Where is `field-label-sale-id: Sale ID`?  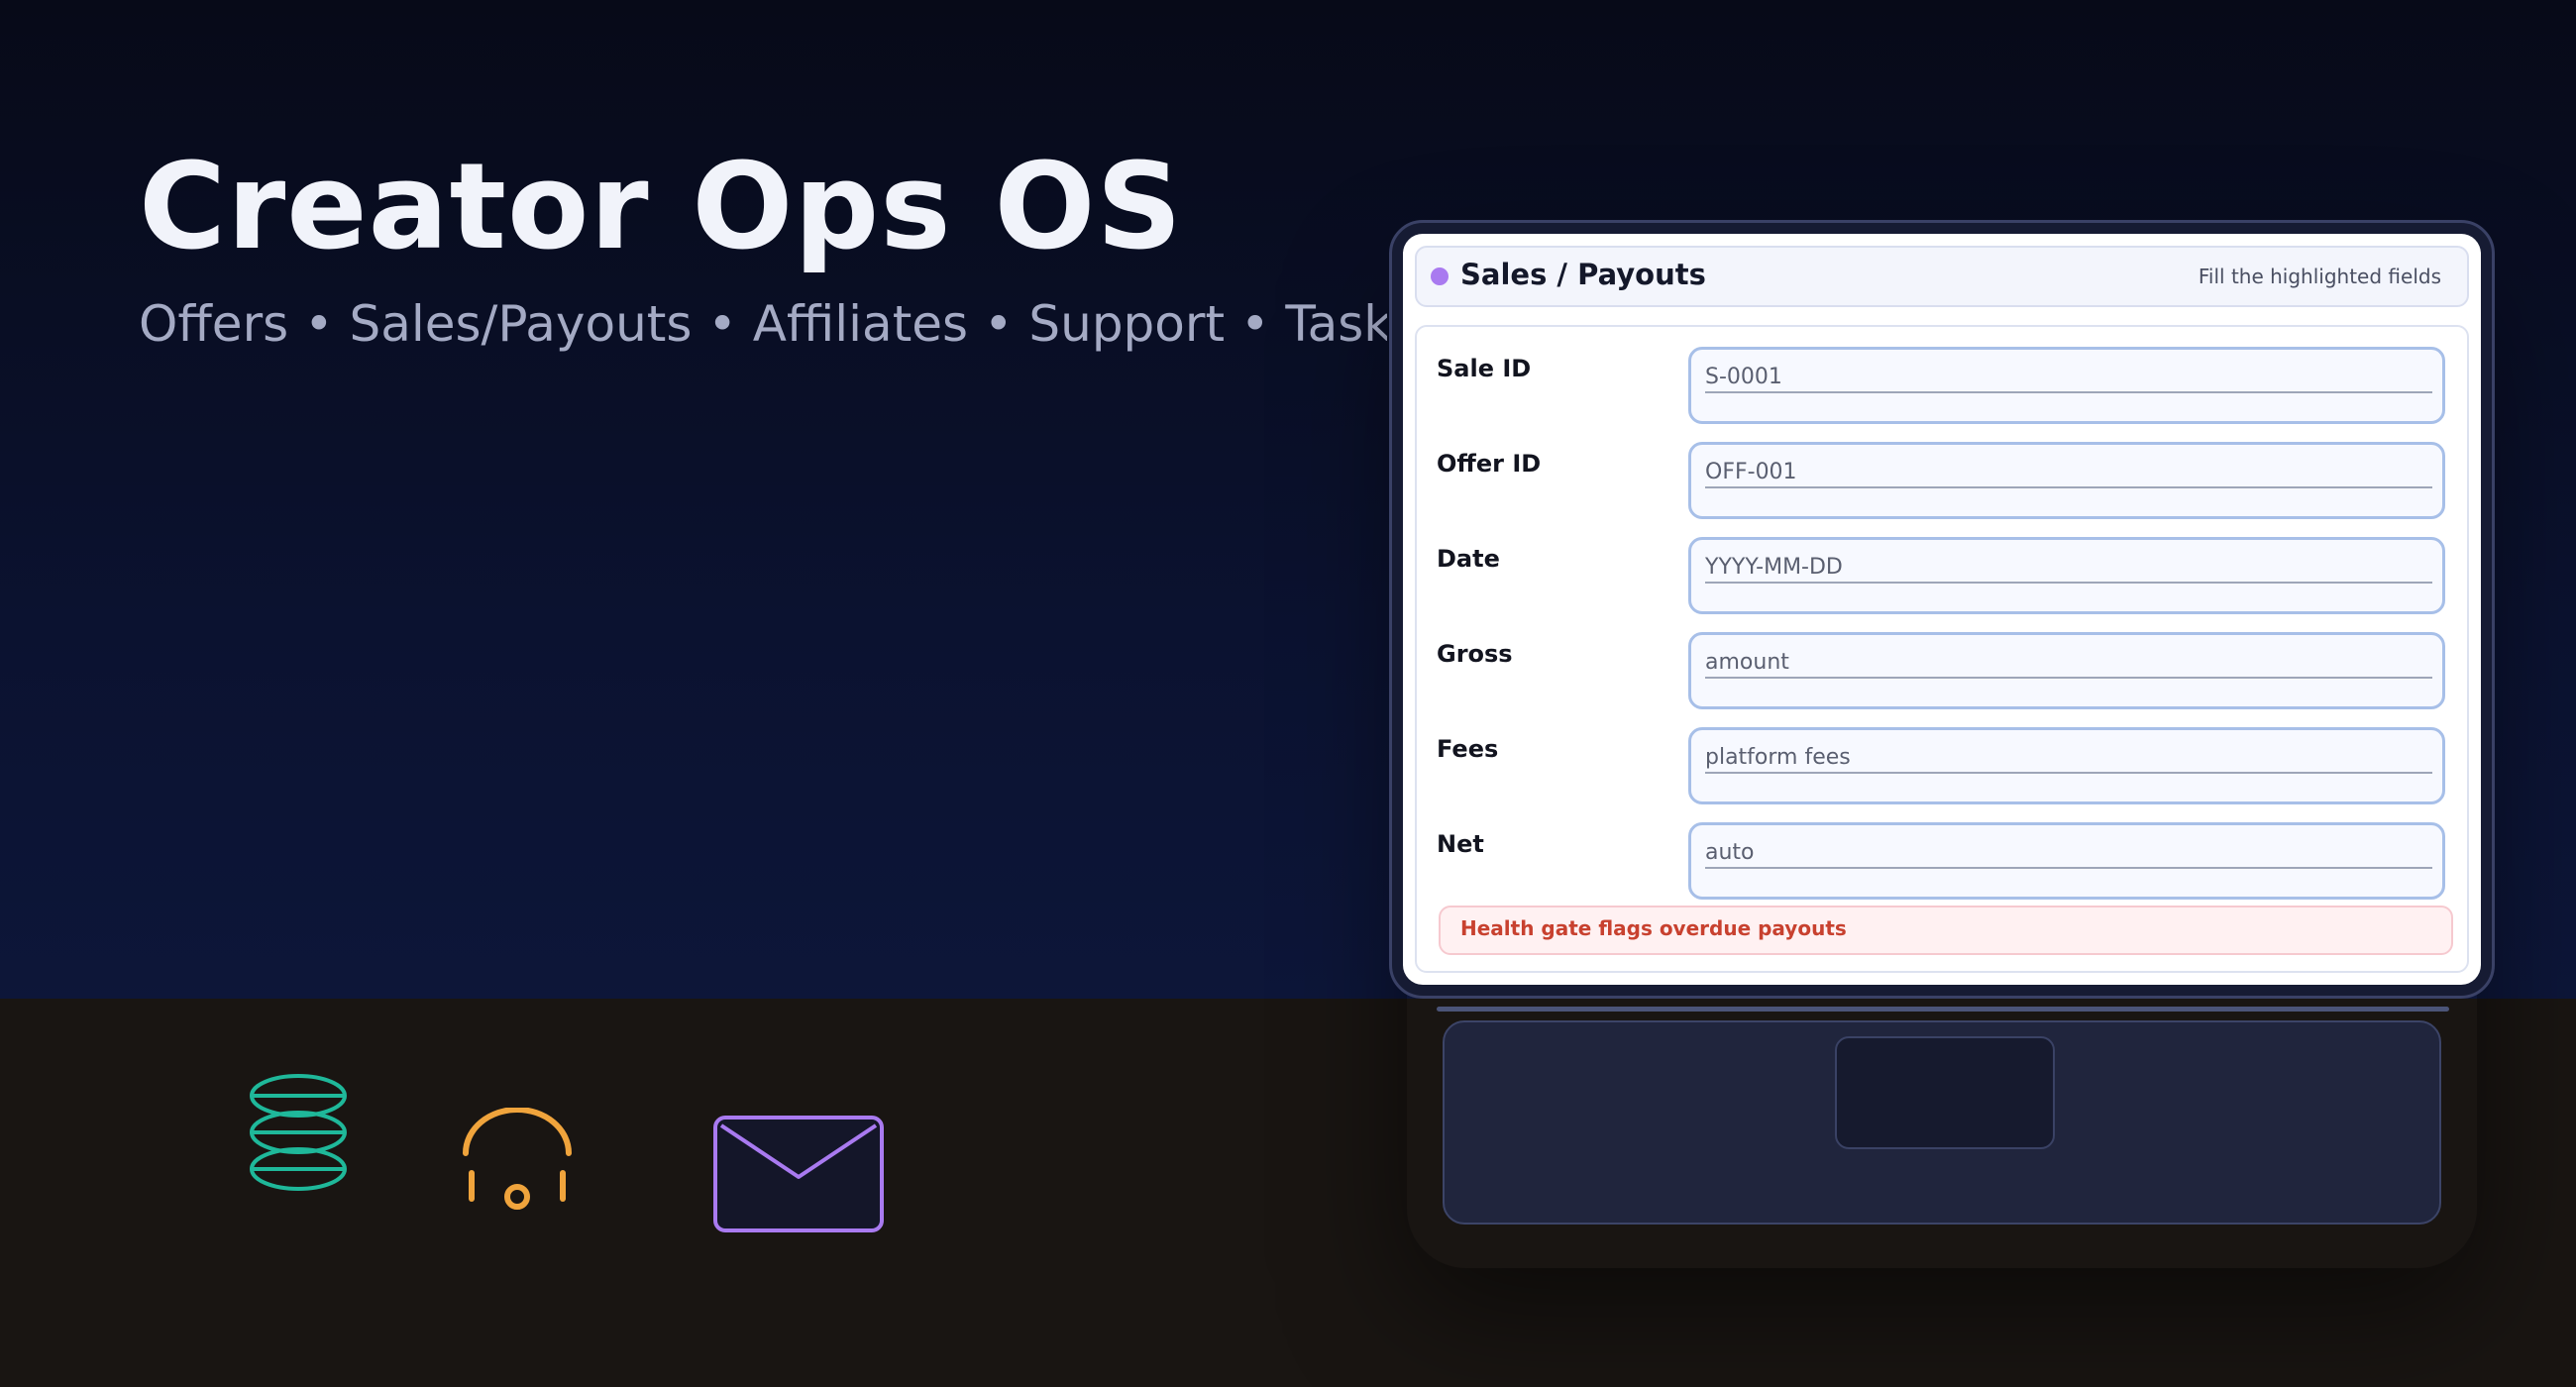 field-label-sale-id: Sale ID is located at coordinates (1484, 368).